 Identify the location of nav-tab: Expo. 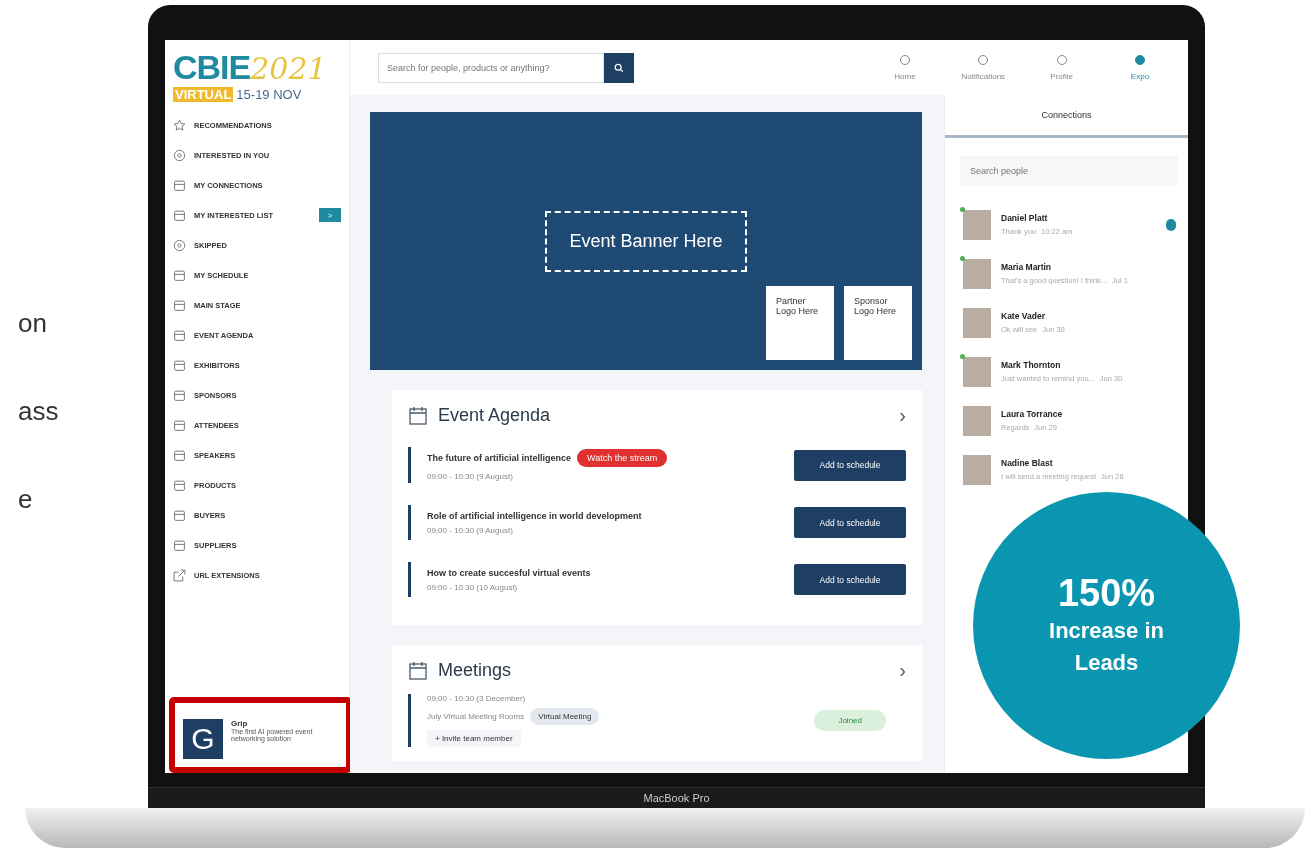
(1140, 67).